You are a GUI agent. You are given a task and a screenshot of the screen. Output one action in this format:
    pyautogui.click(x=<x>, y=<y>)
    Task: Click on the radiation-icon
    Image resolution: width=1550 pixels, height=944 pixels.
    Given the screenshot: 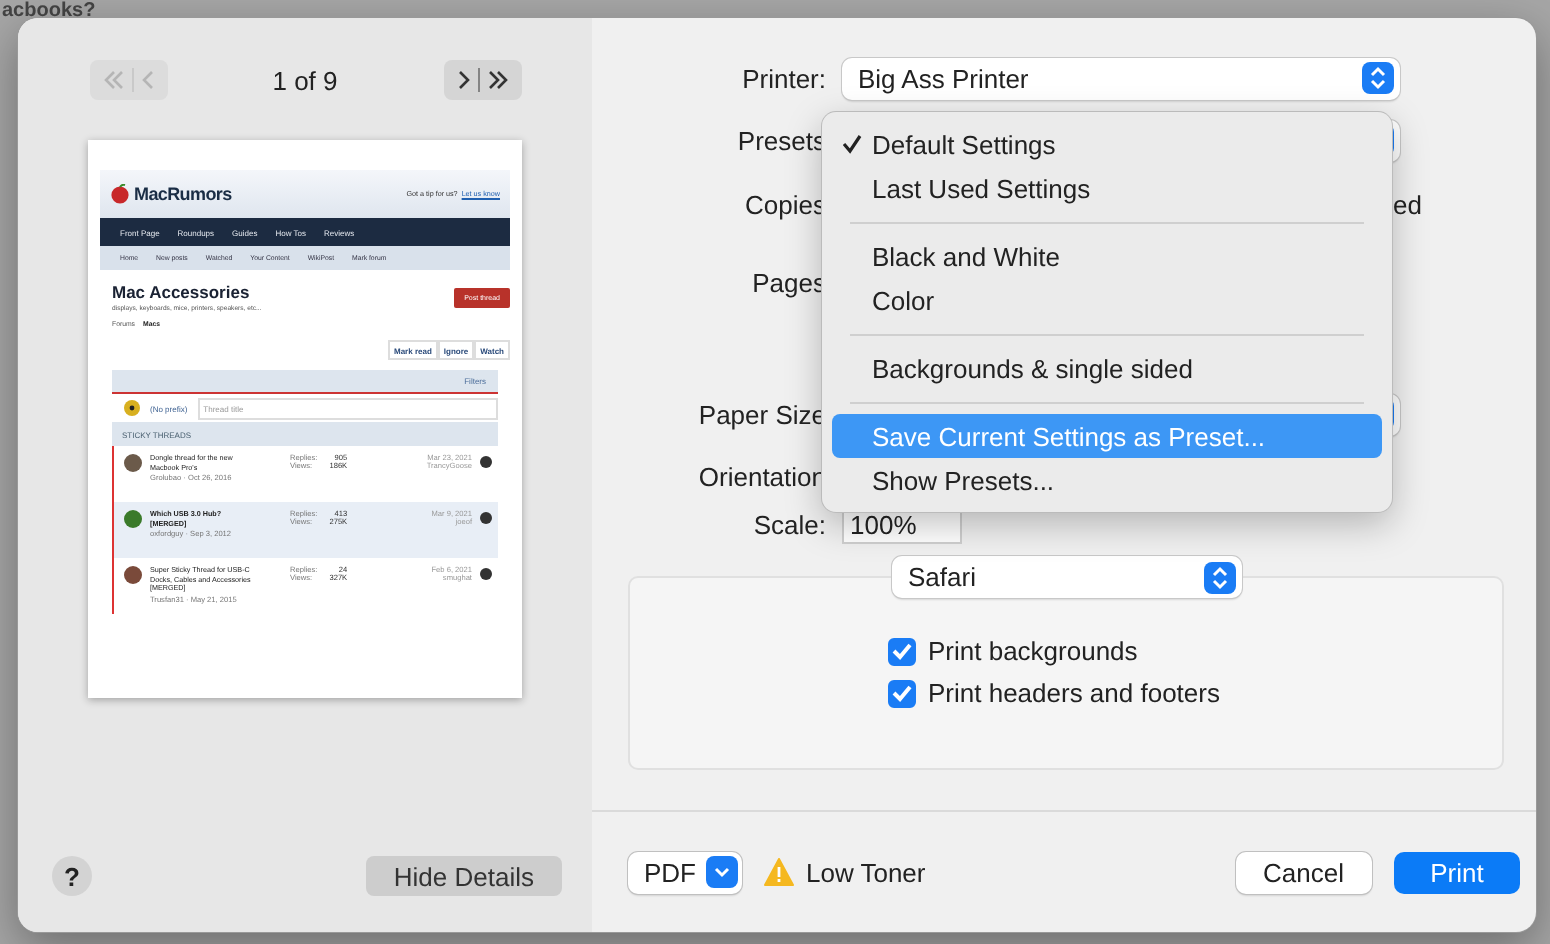 What is the action you would take?
    pyautogui.click(x=132, y=408)
    